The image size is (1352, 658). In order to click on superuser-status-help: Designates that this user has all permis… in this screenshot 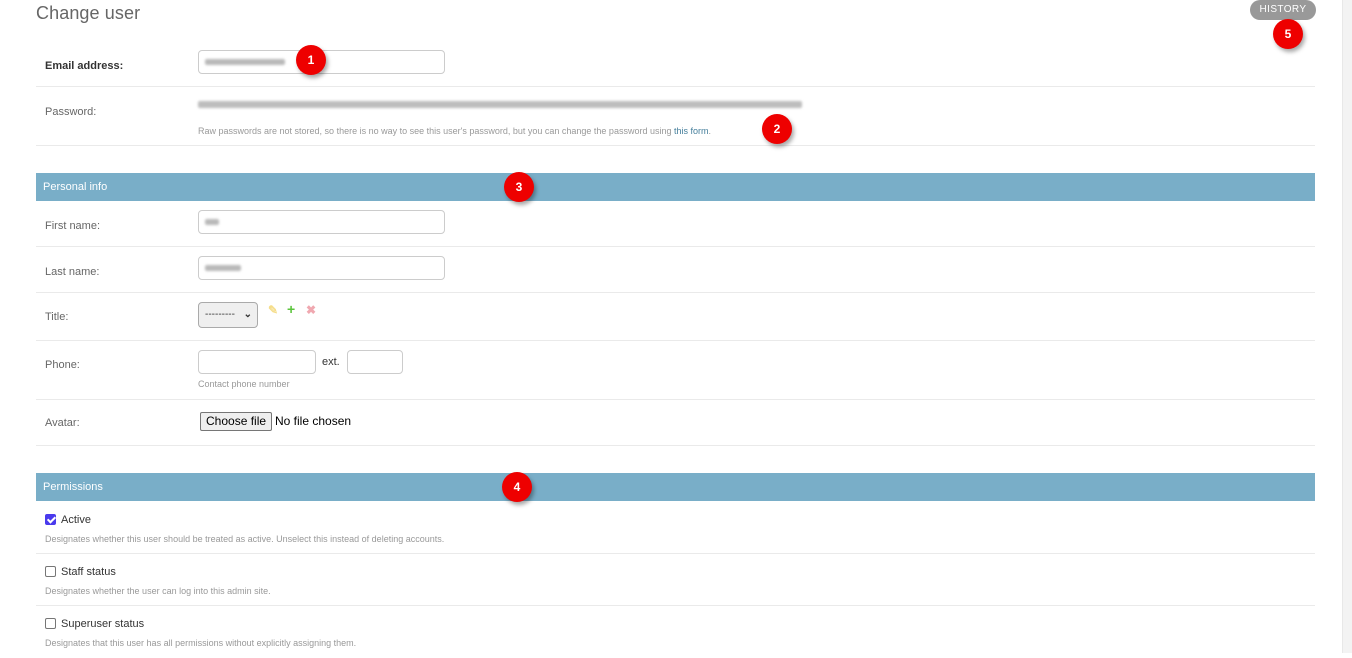, I will do `click(201, 643)`.